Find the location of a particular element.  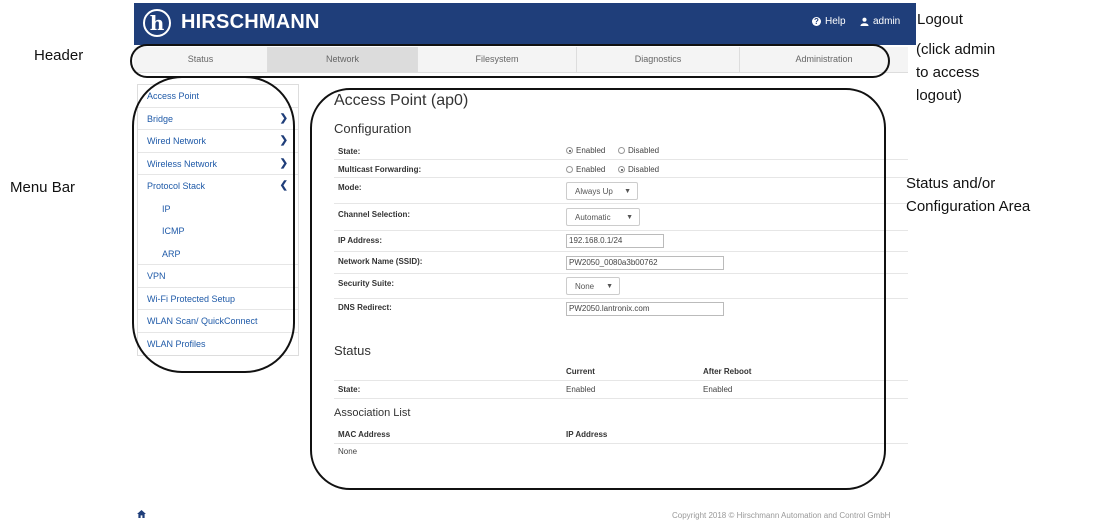

configuration-heading: Configuration is located at coordinates (373, 128).